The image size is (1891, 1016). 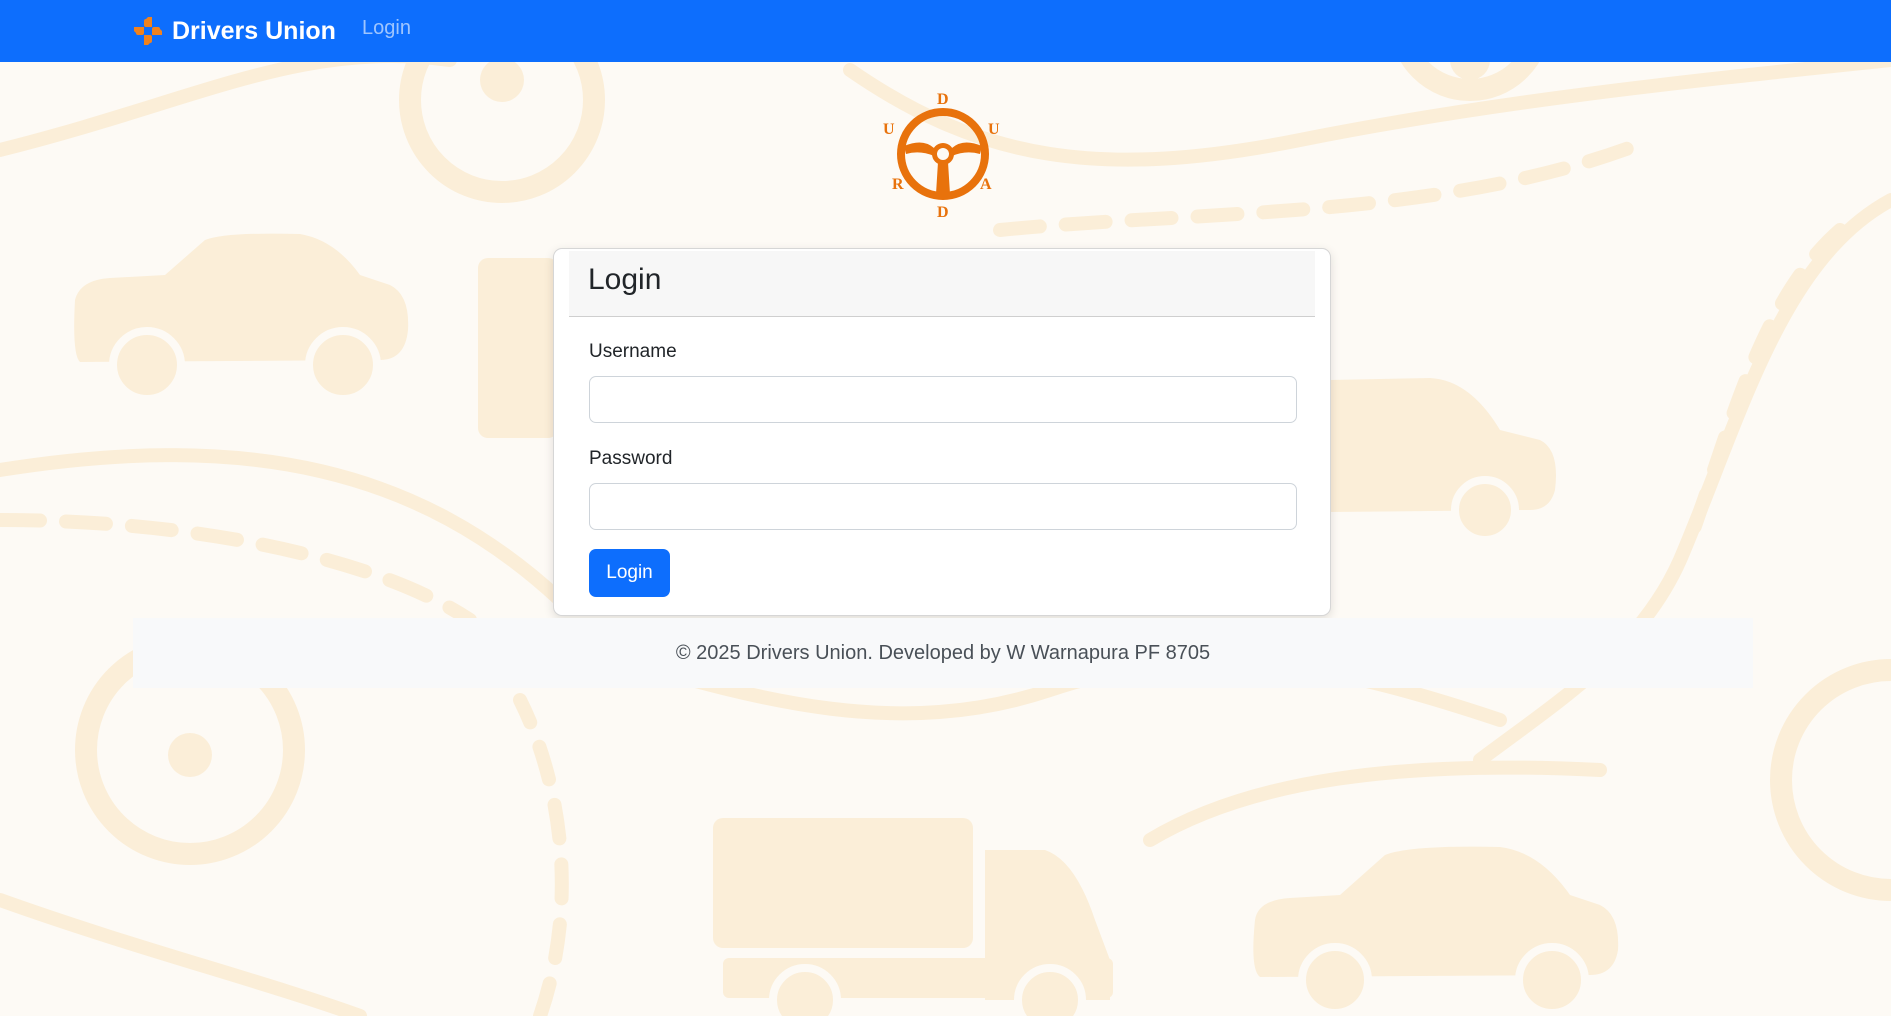 What do you see at coordinates (629, 573) in the screenshot?
I see `login-submit-button: Login` at bounding box center [629, 573].